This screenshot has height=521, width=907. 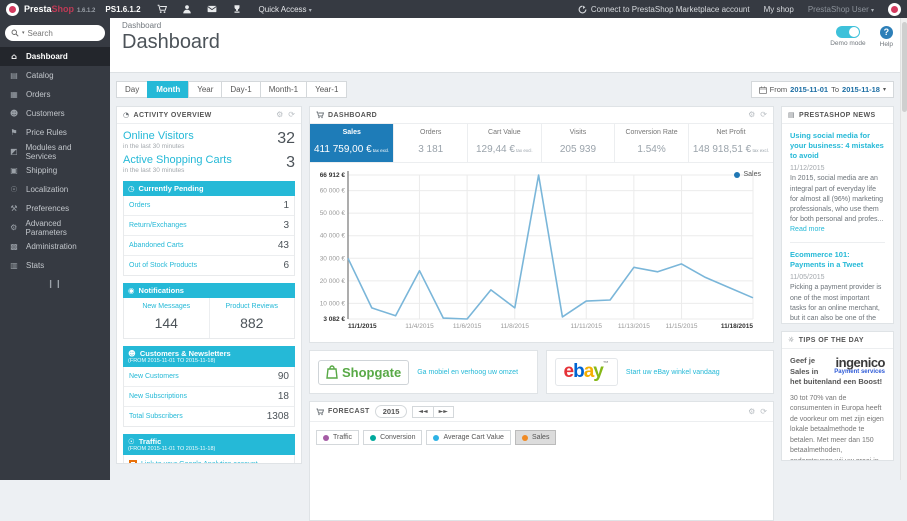 What do you see at coordinates (209, 246) in the screenshot?
I see `stat-row-abandoned-carts: Abandoned Carts 43` at bounding box center [209, 246].